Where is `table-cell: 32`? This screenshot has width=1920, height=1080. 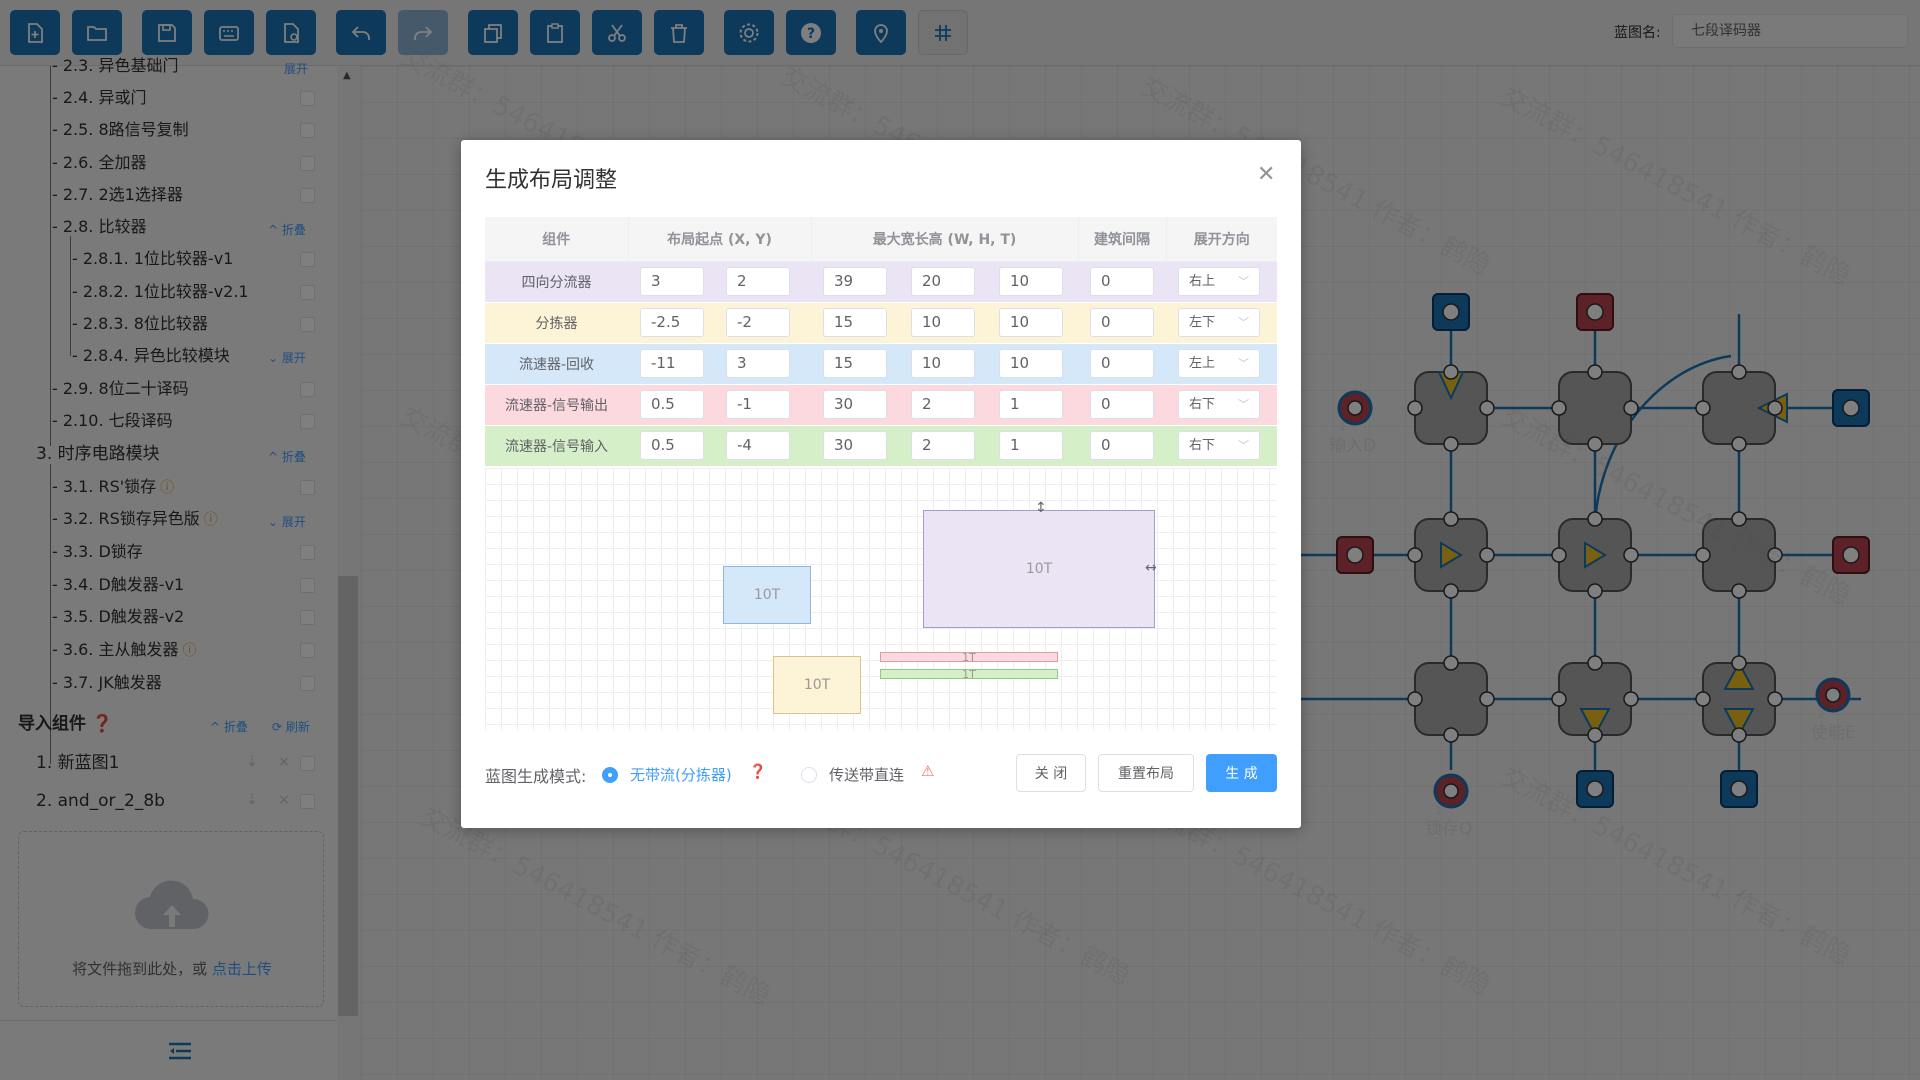
table-cell: 32 is located at coordinates (719, 282).